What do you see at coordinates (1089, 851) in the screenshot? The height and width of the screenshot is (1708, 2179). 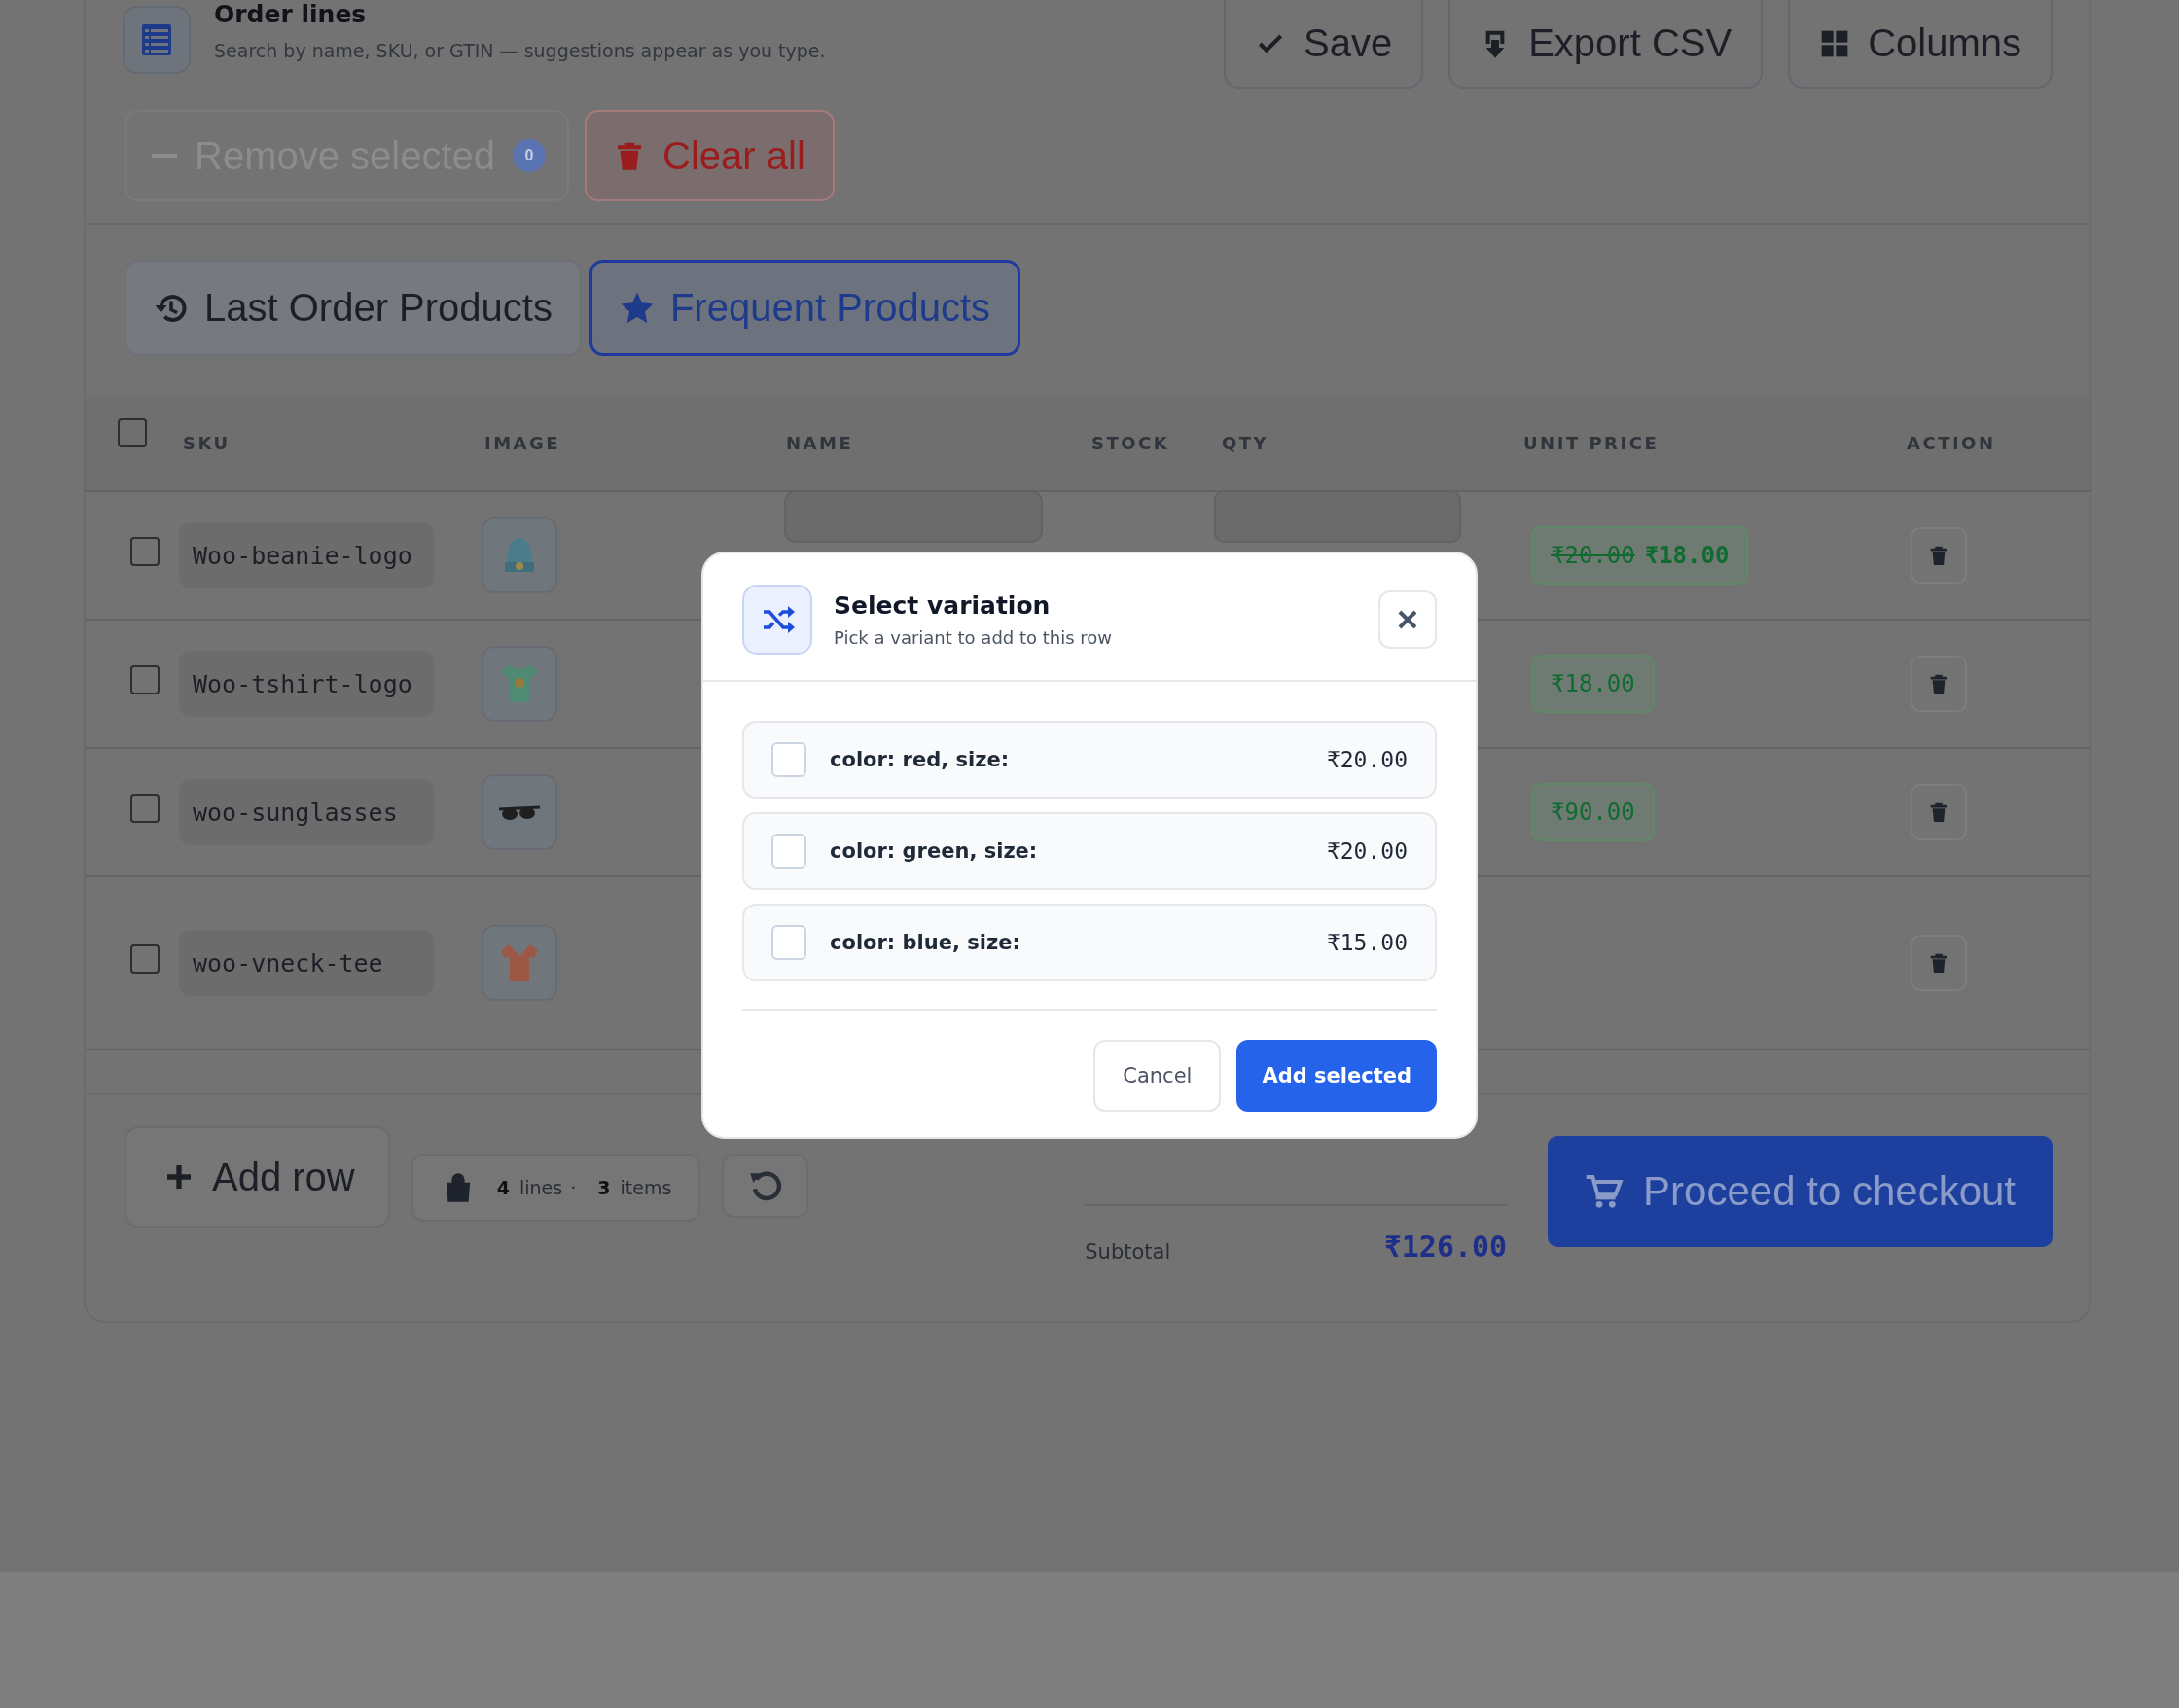 I see `variation-option: color: green, size: ₹20.00` at bounding box center [1089, 851].